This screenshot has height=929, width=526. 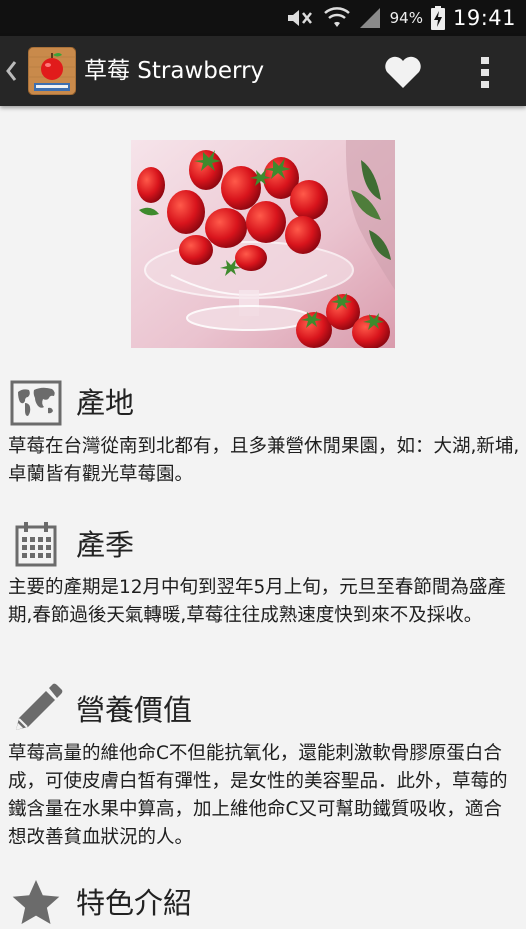 What do you see at coordinates (263, 244) in the screenshot?
I see `strawberry-photo` at bounding box center [263, 244].